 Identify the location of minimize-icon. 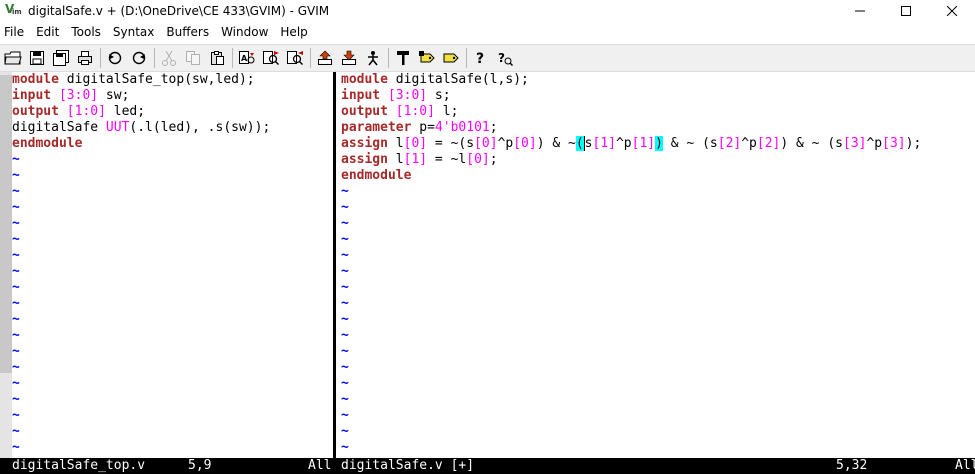
(860, 11).